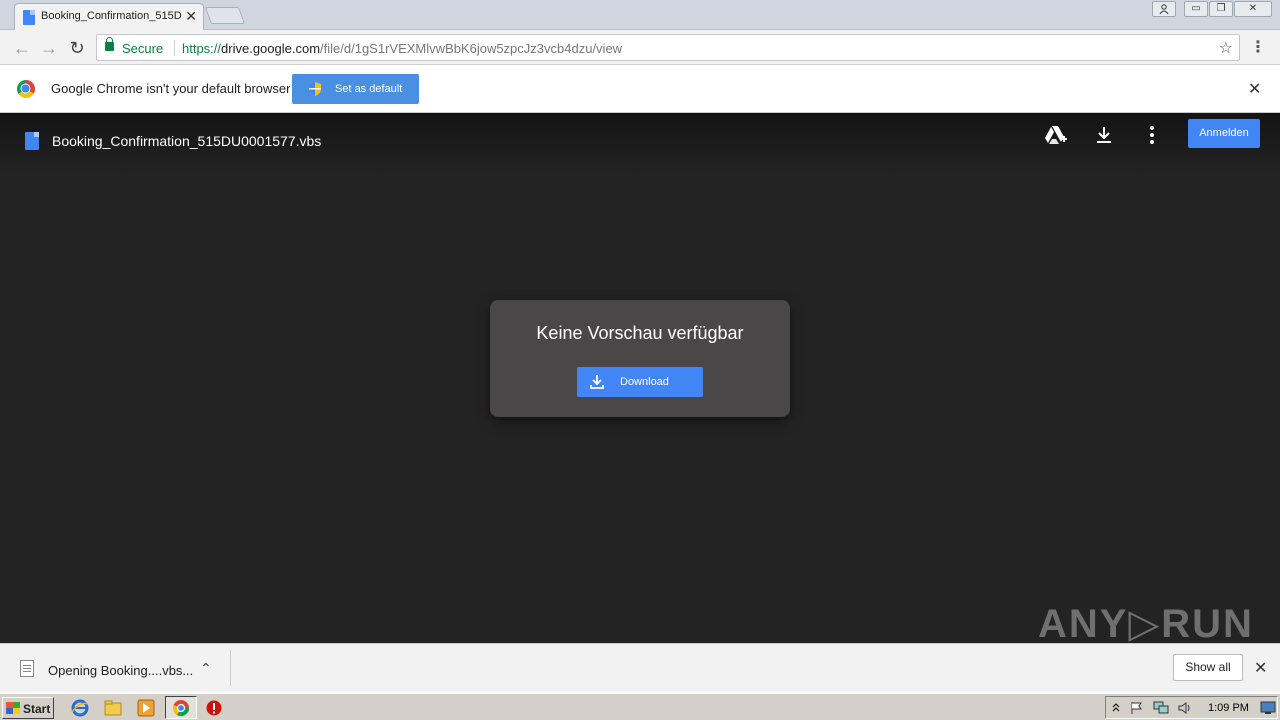 Image resolution: width=1280 pixels, height=720 pixels. What do you see at coordinates (1196, 9) in the screenshot?
I see `minimize-button: ▭` at bounding box center [1196, 9].